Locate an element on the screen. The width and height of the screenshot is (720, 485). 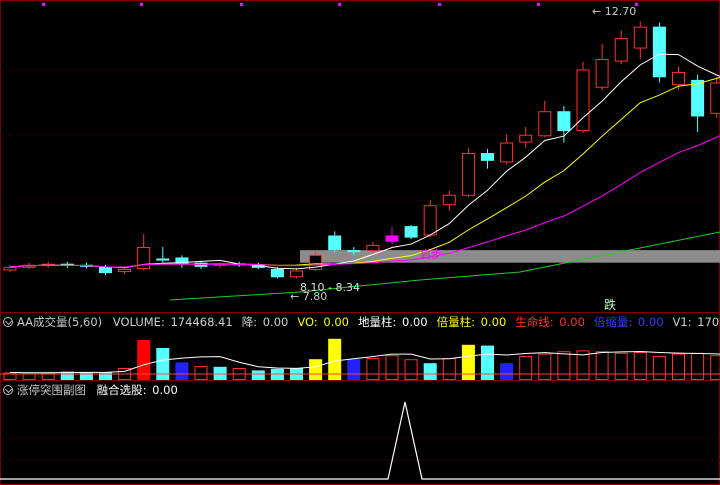
field-label: 倍量柱: is located at coordinates (455, 322).